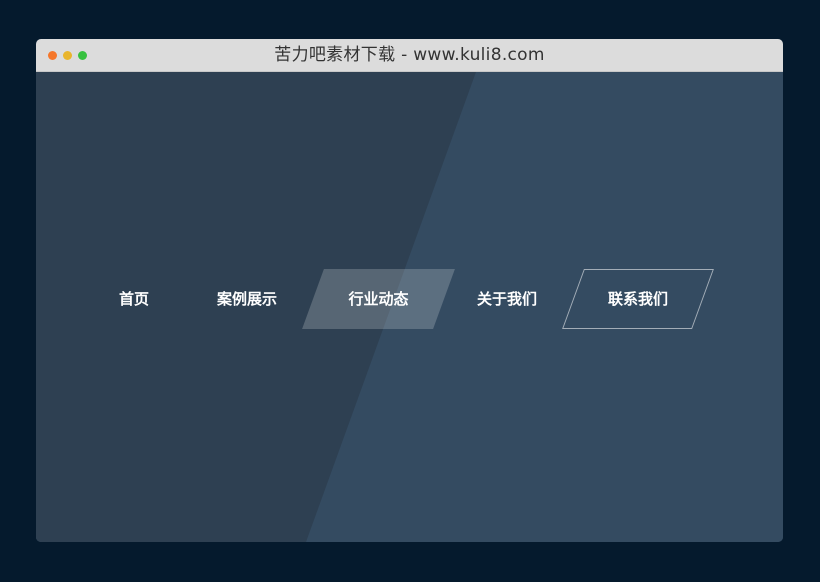 Image resolution: width=820 pixels, height=582 pixels. I want to click on title-bar: 苦力吧素材下载 - www.kuli8.com, so click(409, 55).